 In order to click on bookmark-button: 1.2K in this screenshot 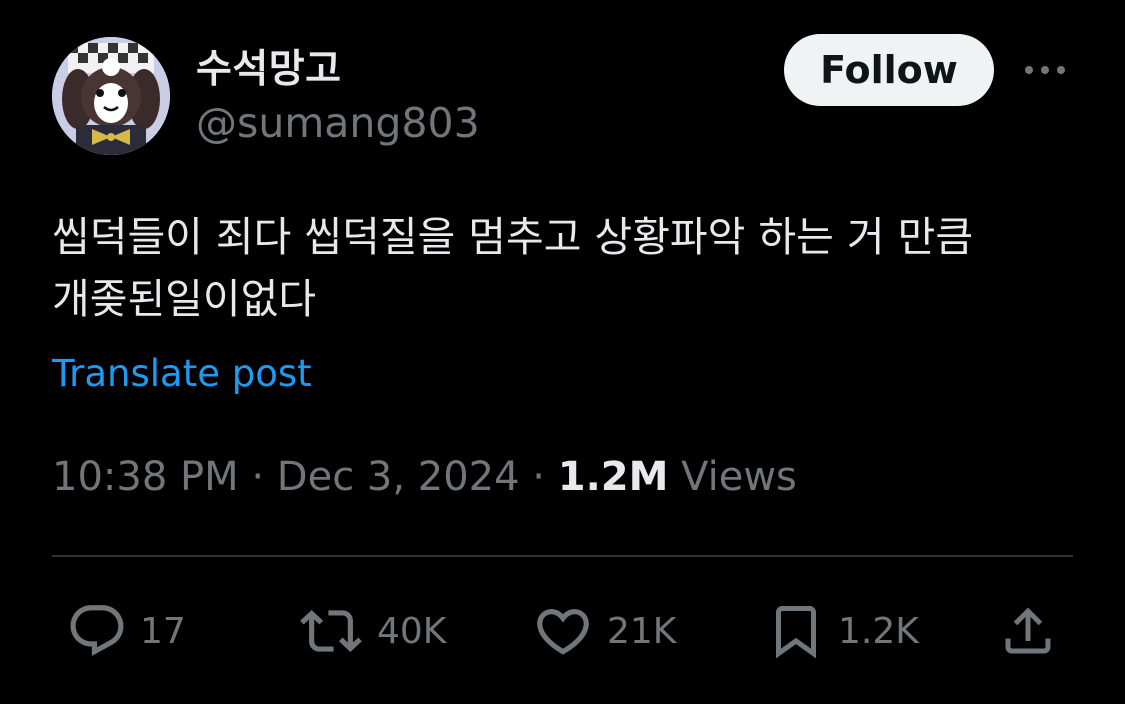, I will do `click(842, 631)`.